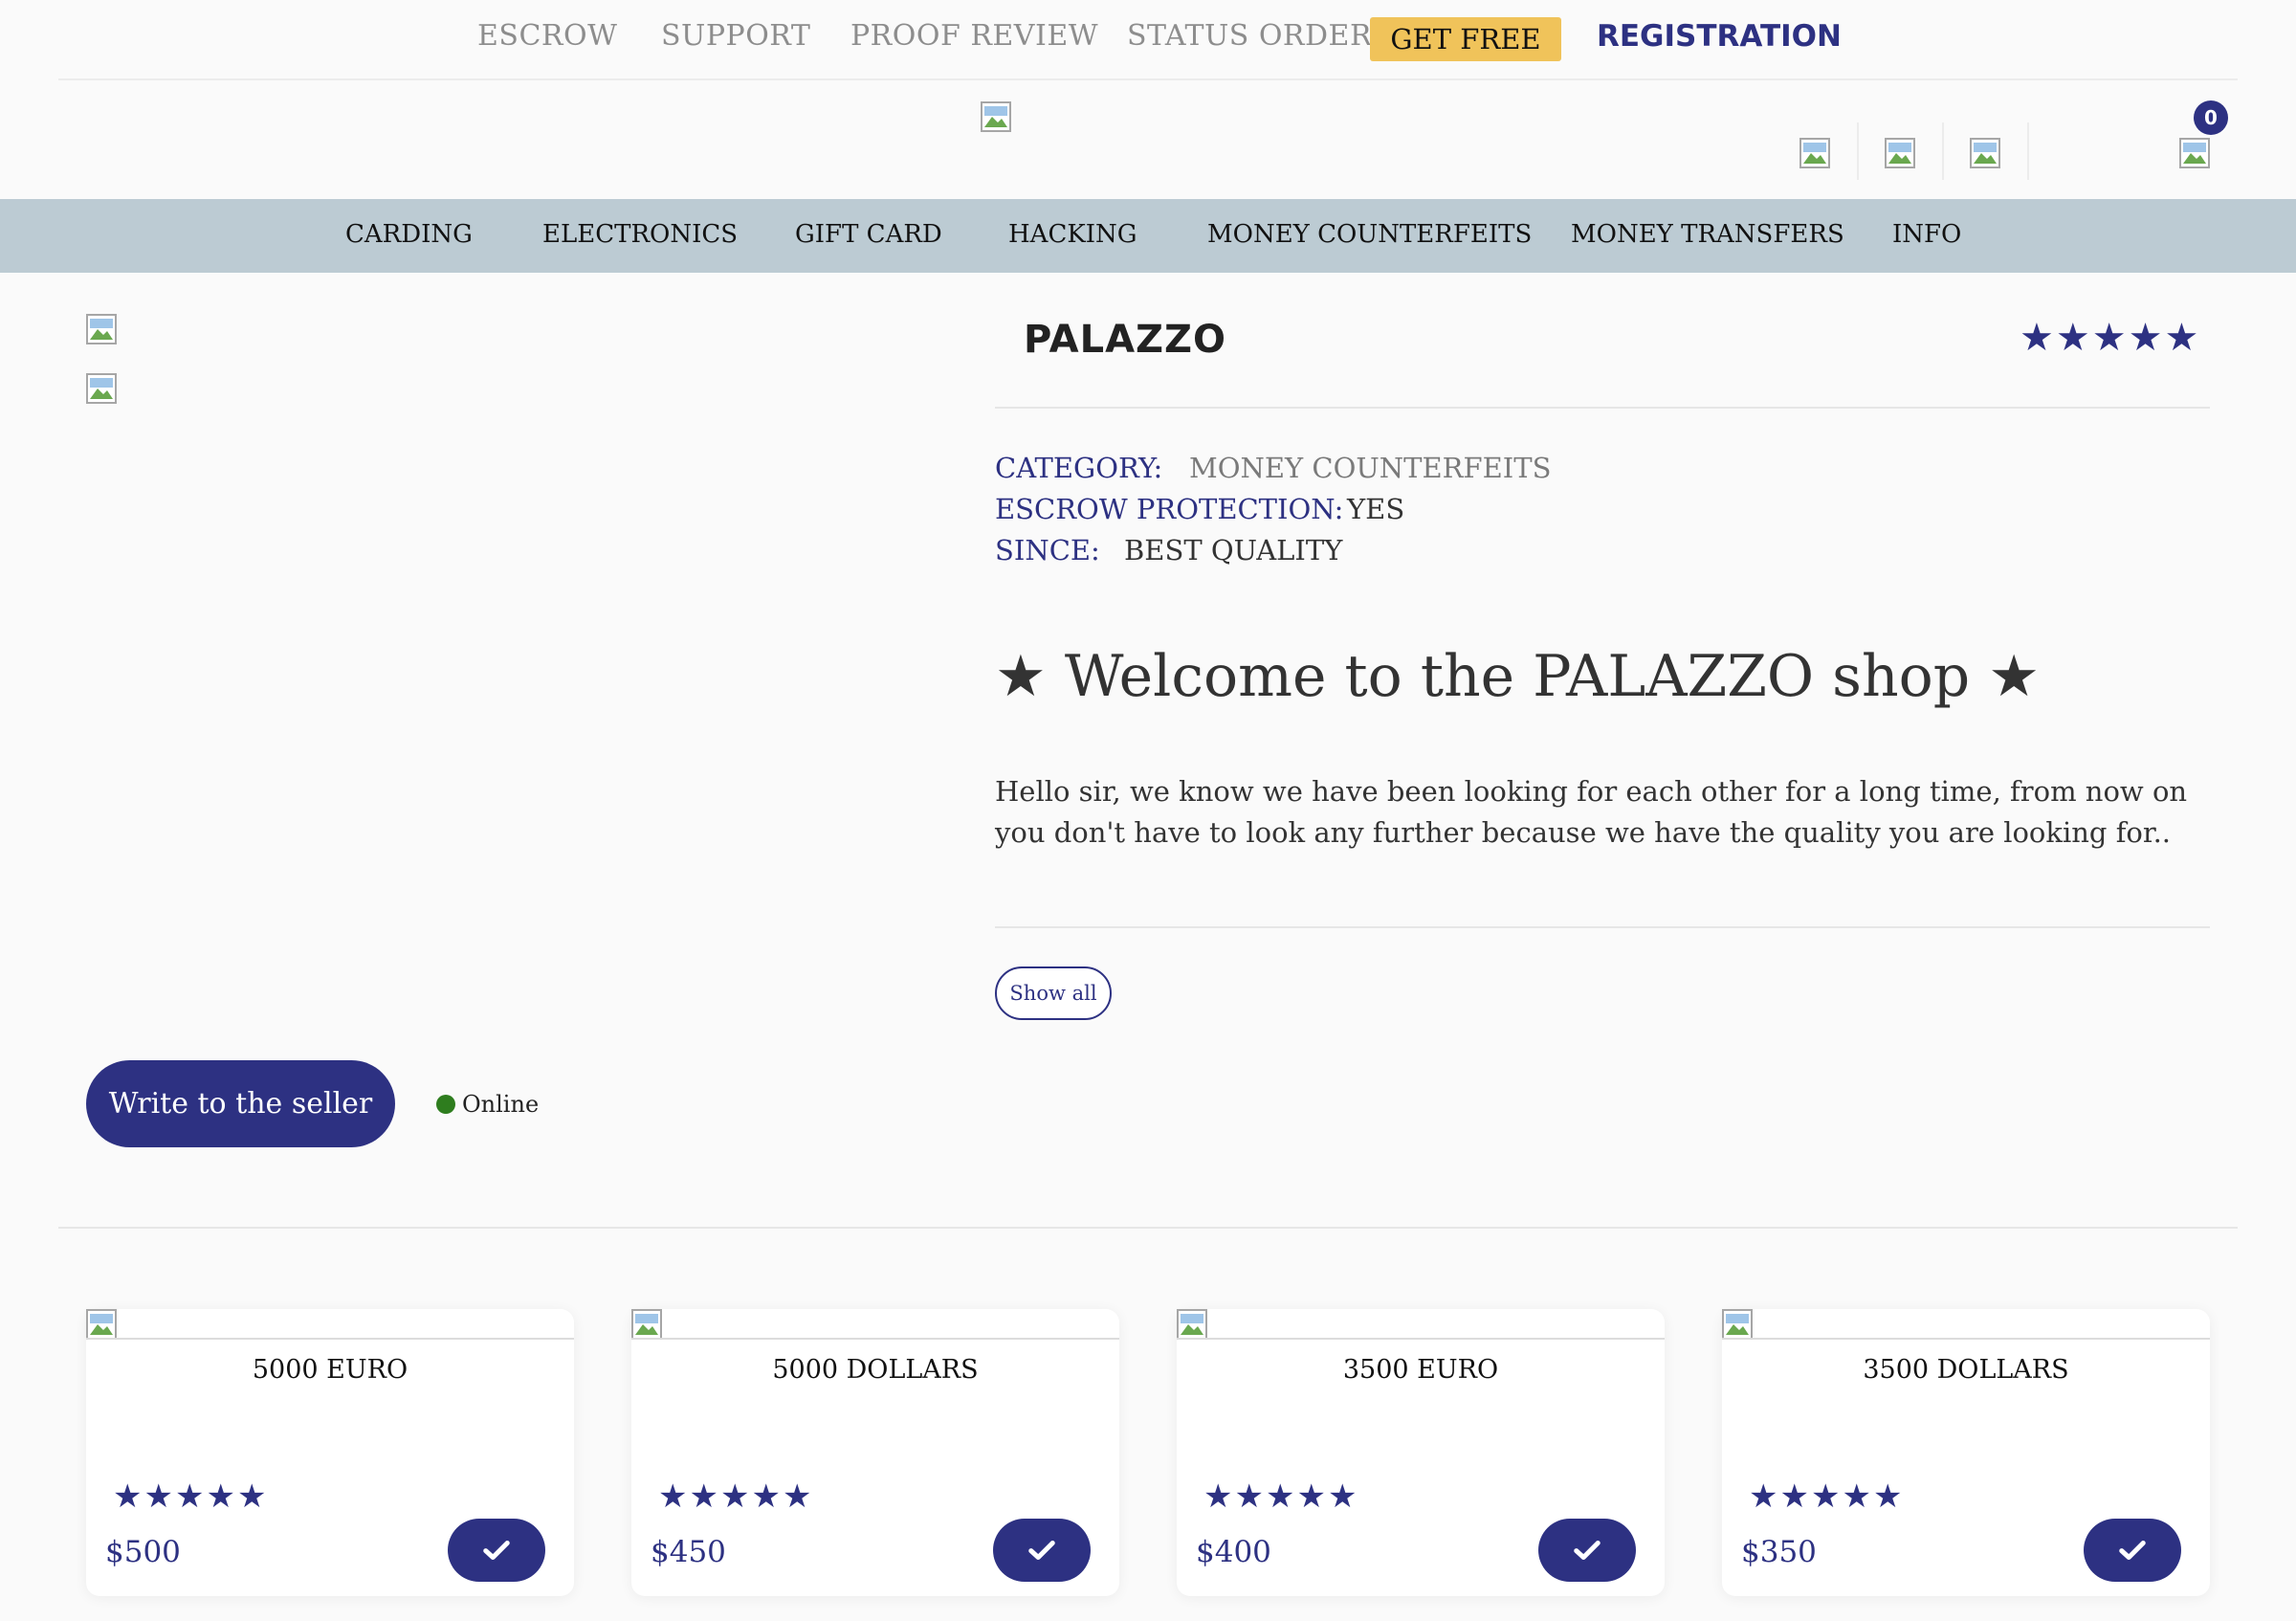 This screenshot has height=1621, width=2296. What do you see at coordinates (1376, 509) in the screenshot?
I see `escrow-value: YES` at bounding box center [1376, 509].